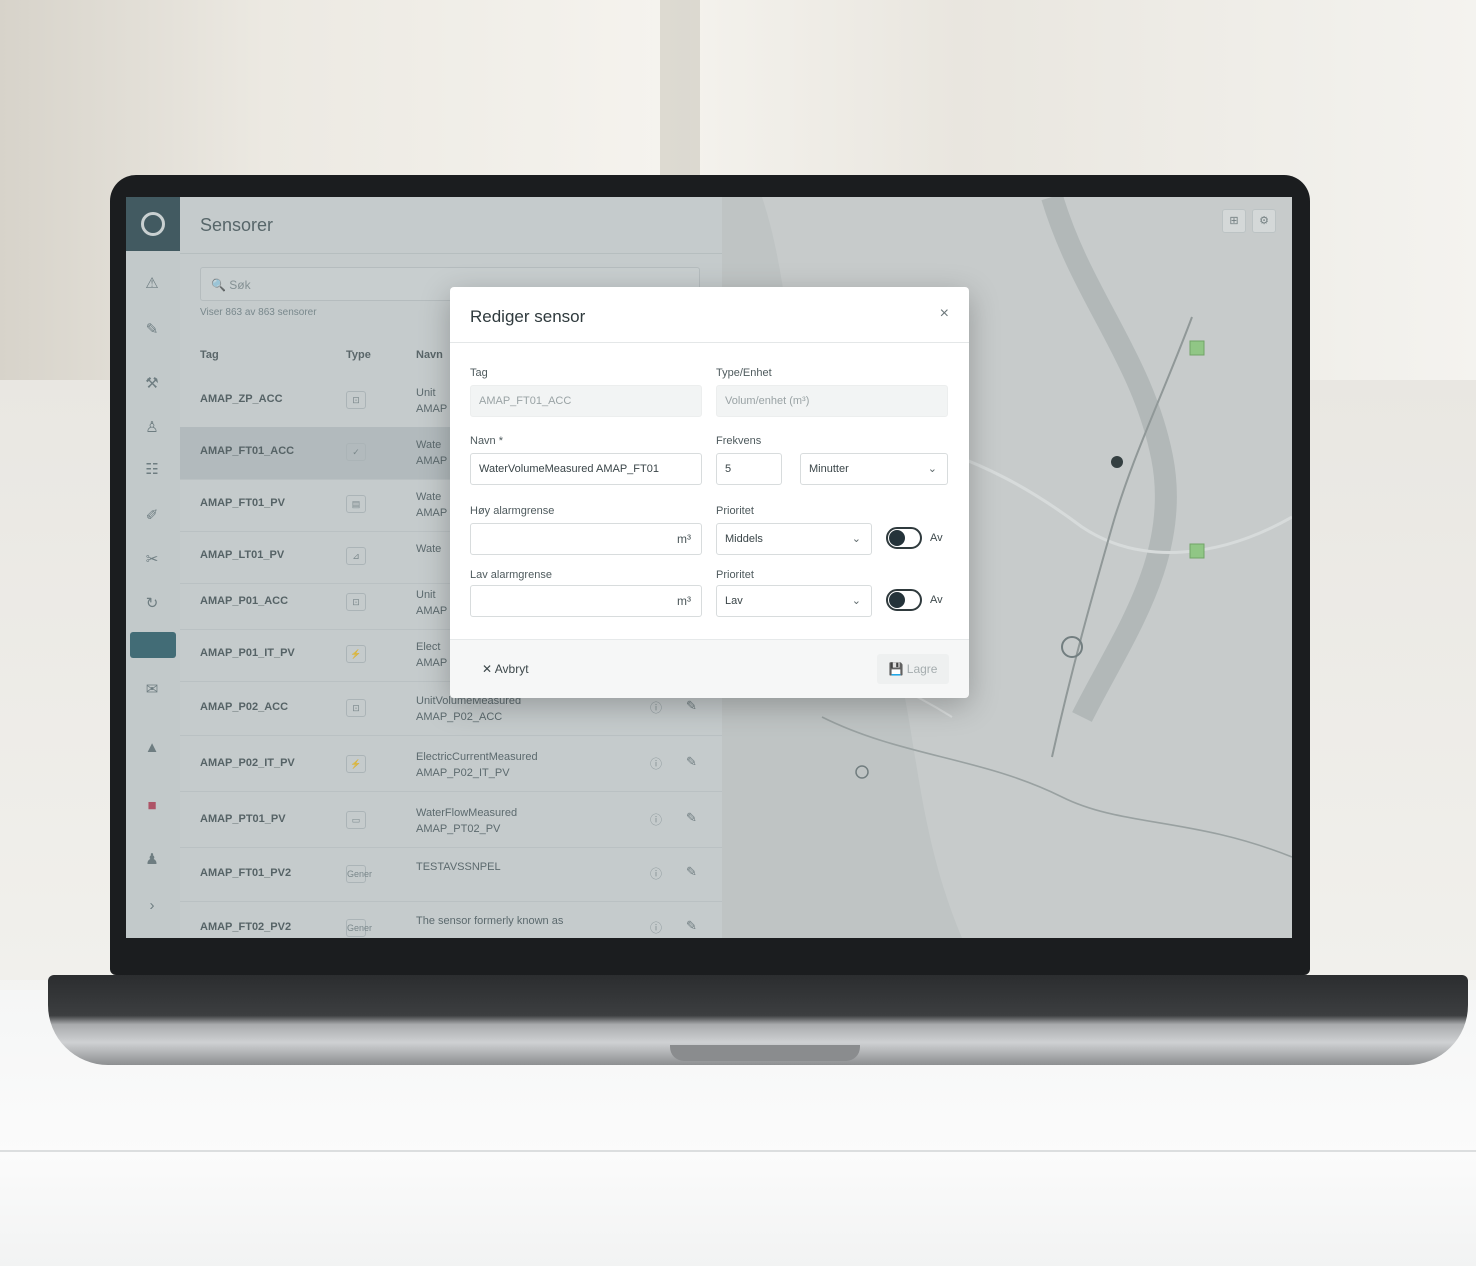  Describe the element at coordinates (586, 601) in the screenshot. I see `low-alarm-field: m³` at that location.